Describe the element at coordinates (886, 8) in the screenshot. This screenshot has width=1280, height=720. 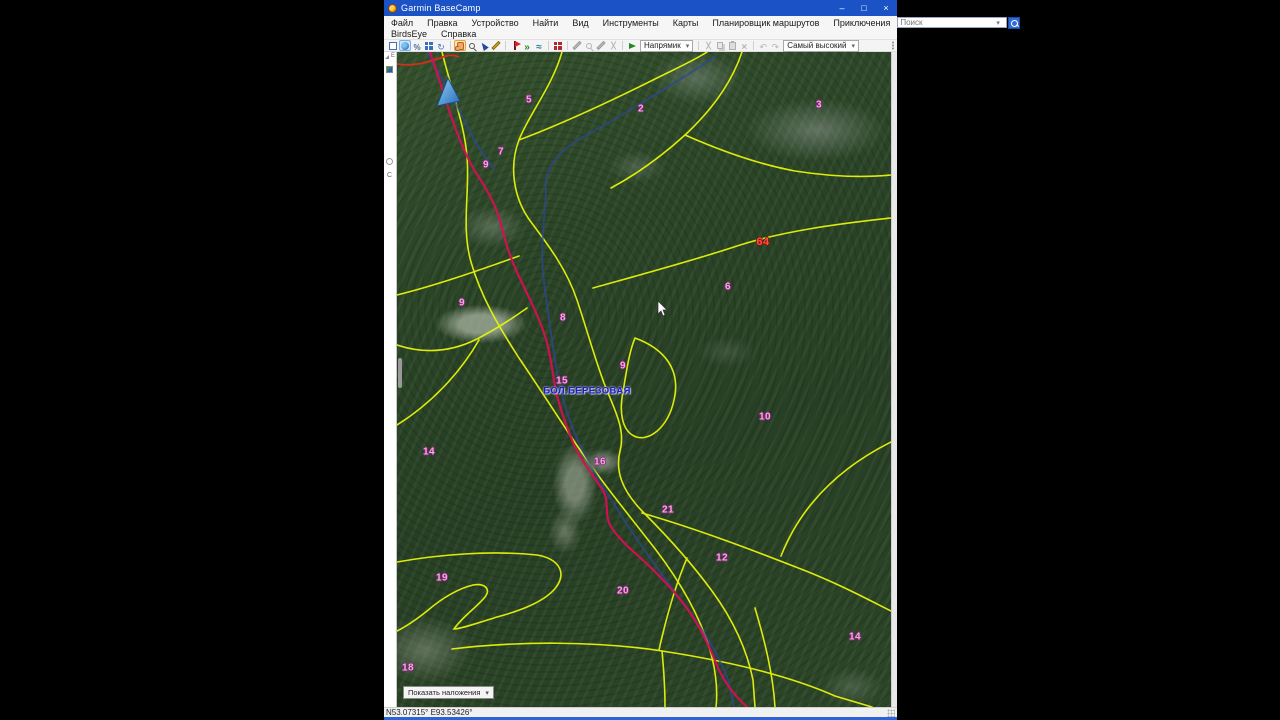
I see `close-button: ×` at that location.